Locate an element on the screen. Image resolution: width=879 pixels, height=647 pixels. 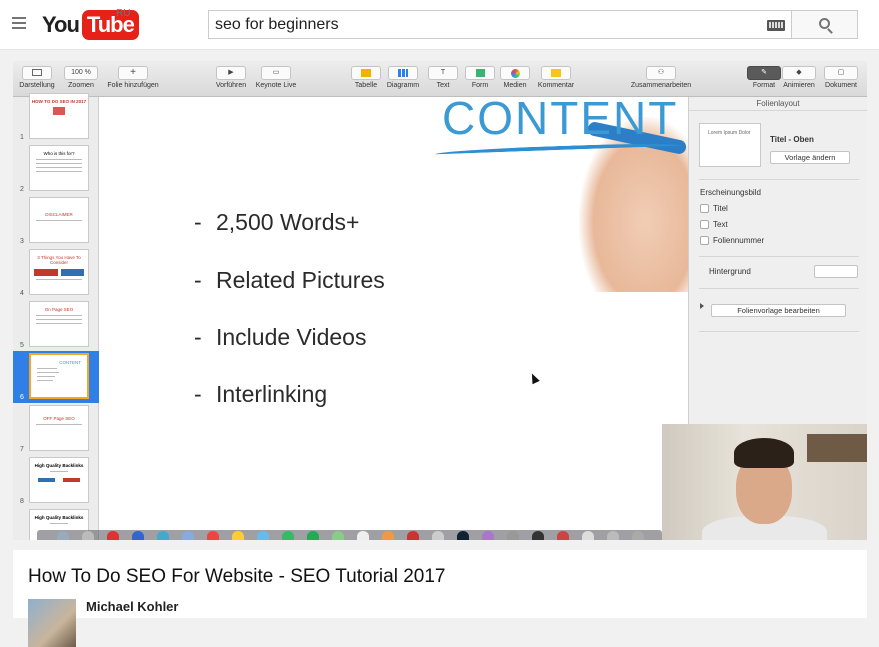
slide-thumbnail: HOW TO DO SEO IN 2017 1 is located at coordinates (56, 117).